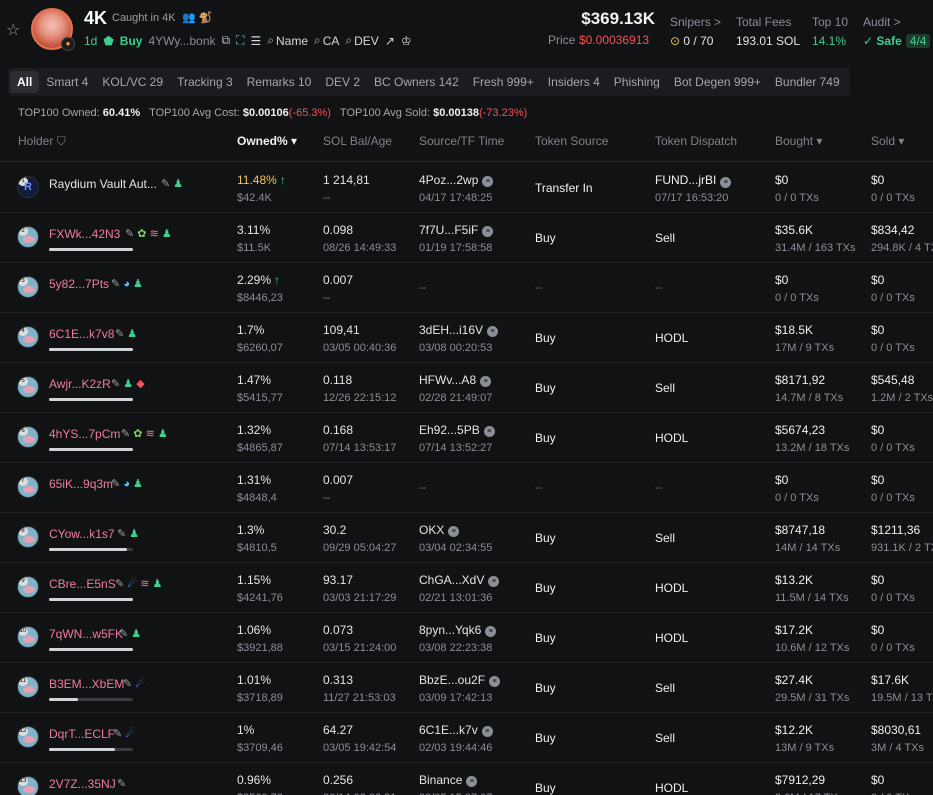  What do you see at coordinates (456, 730) in the screenshot?
I see `funding-source: 6C1E...k7v ≡` at bounding box center [456, 730].